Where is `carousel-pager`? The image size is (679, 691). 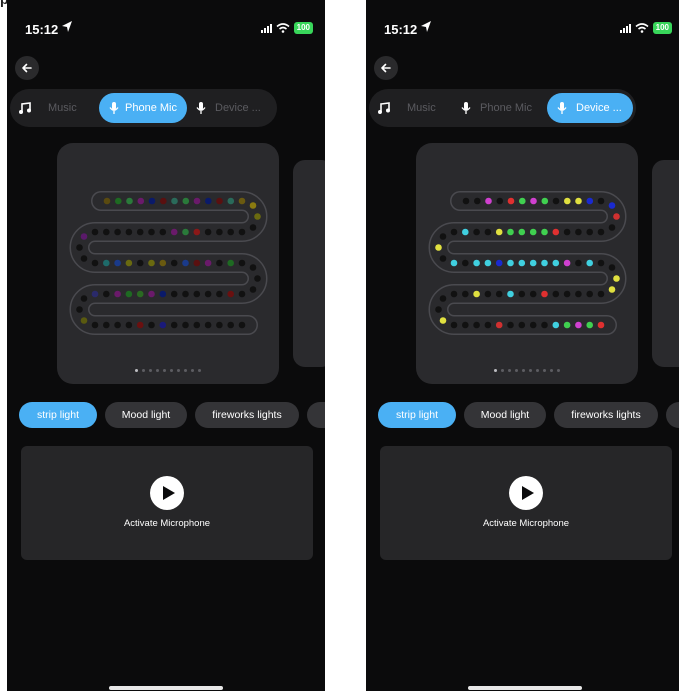
carousel-pager is located at coordinates (527, 370).